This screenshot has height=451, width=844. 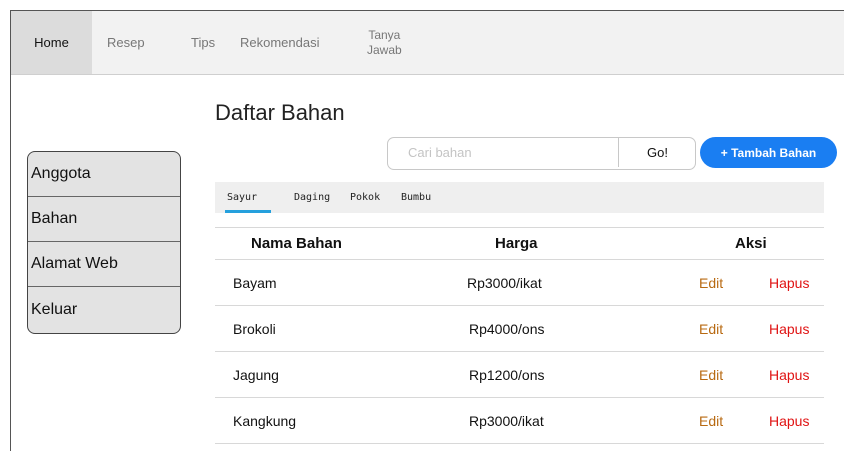 I want to click on cell-price: Rp4000/ons, so click(x=507, y=328).